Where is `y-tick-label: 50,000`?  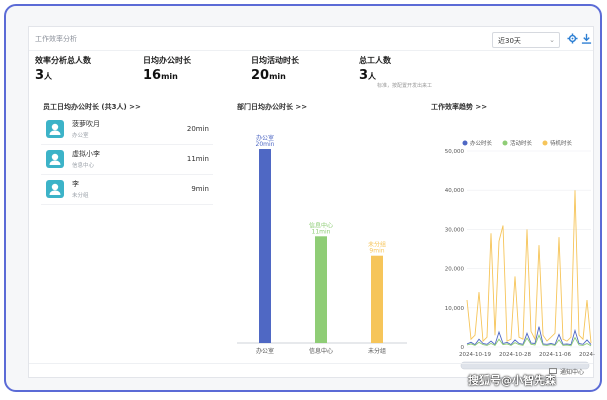 y-tick-label: 50,000 is located at coordinates (455, 152).